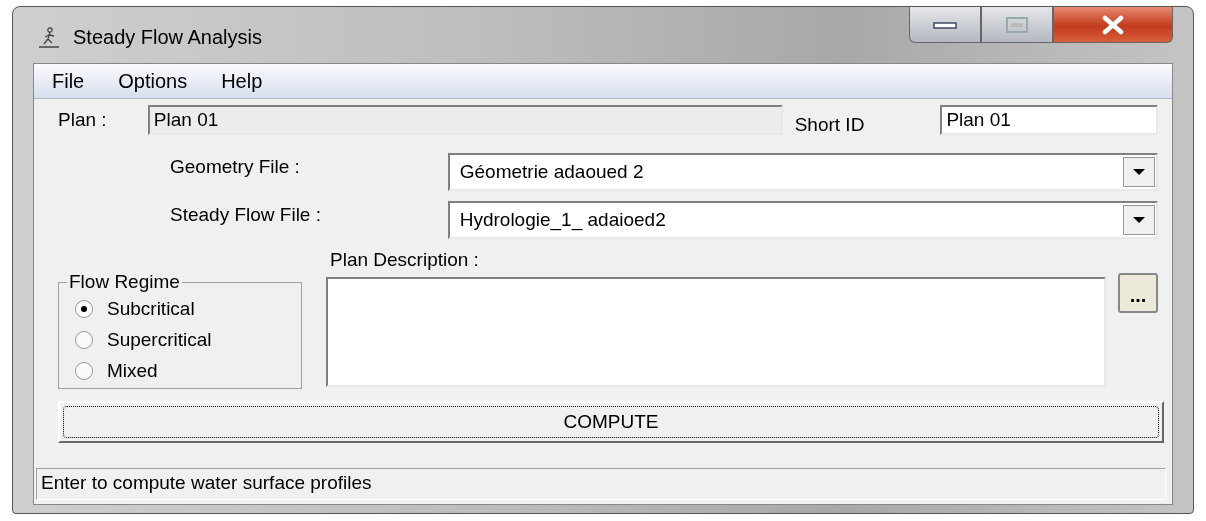 The height and width of the screenshot is (521, 1206). I want to click on minimize-button, so click(945, 25).